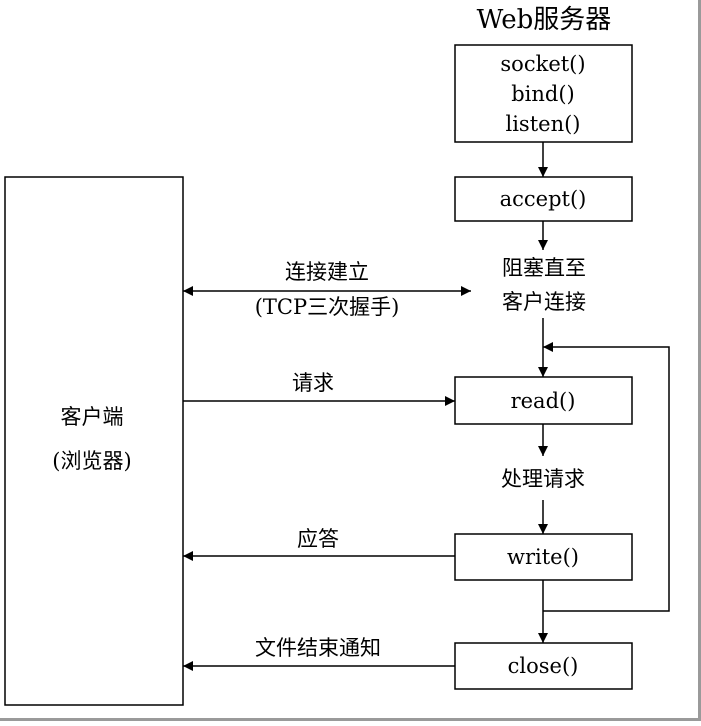 This screenshot has height=726, width=701. I want to click on client-label-line2: (浏览器), so click(91, 461).